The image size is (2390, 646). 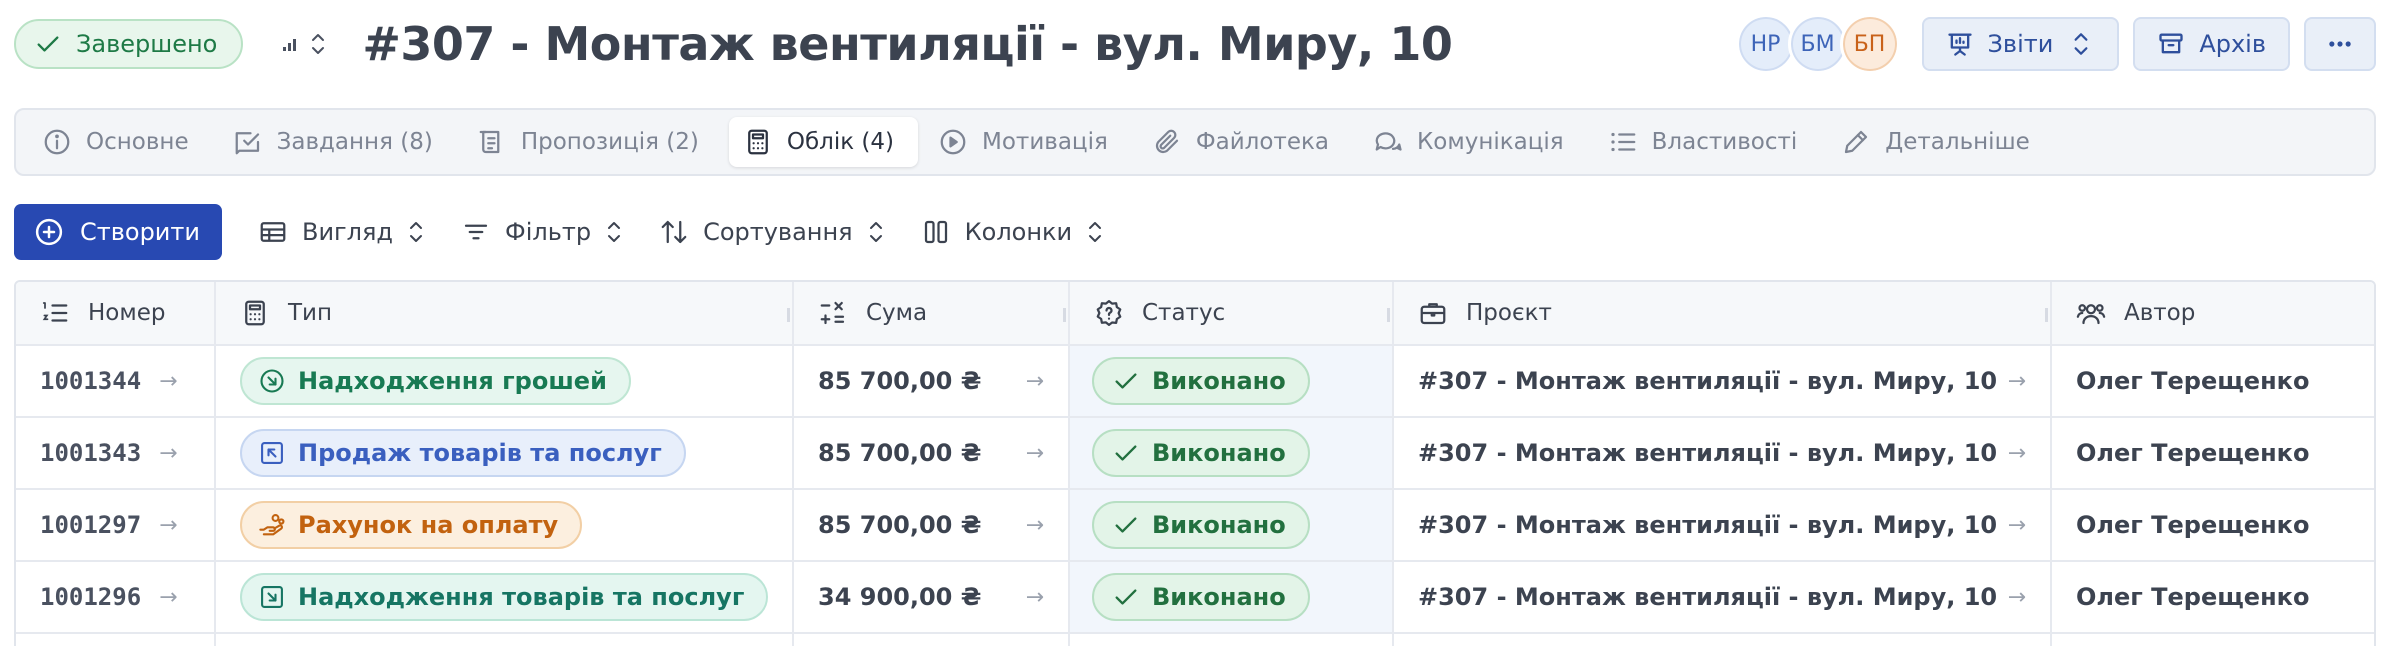 I want to click on column-header-type: Тип, so click(x=505, y=313).